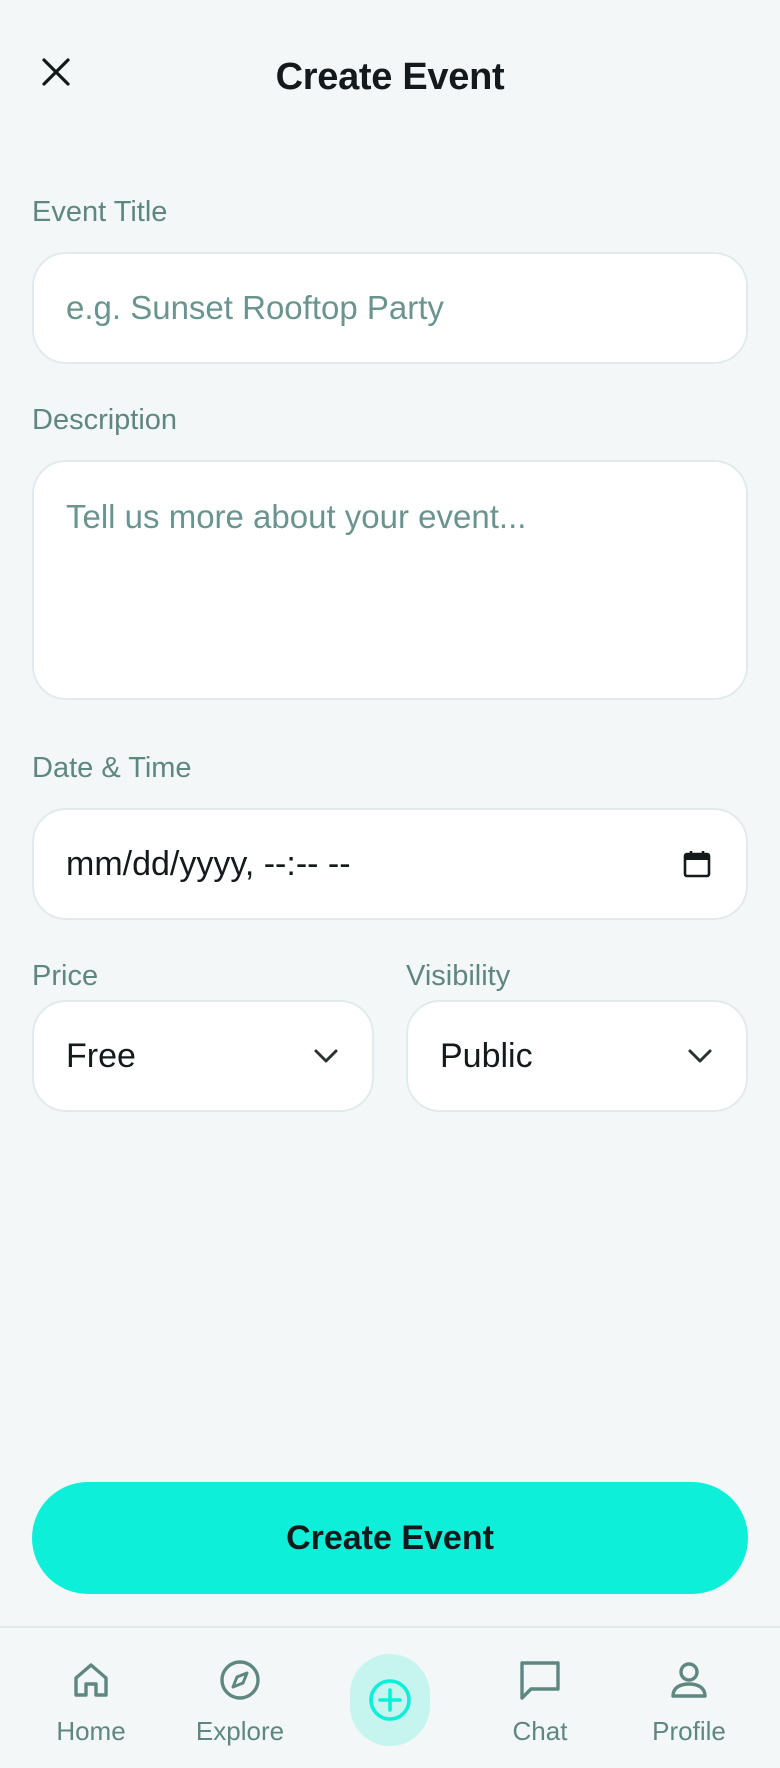 Image resolution: width=780 pixels, height=1768 pixels. I want to click on datetime-input: mm/dd/yyyy, --:-- --, so click(390, 864).